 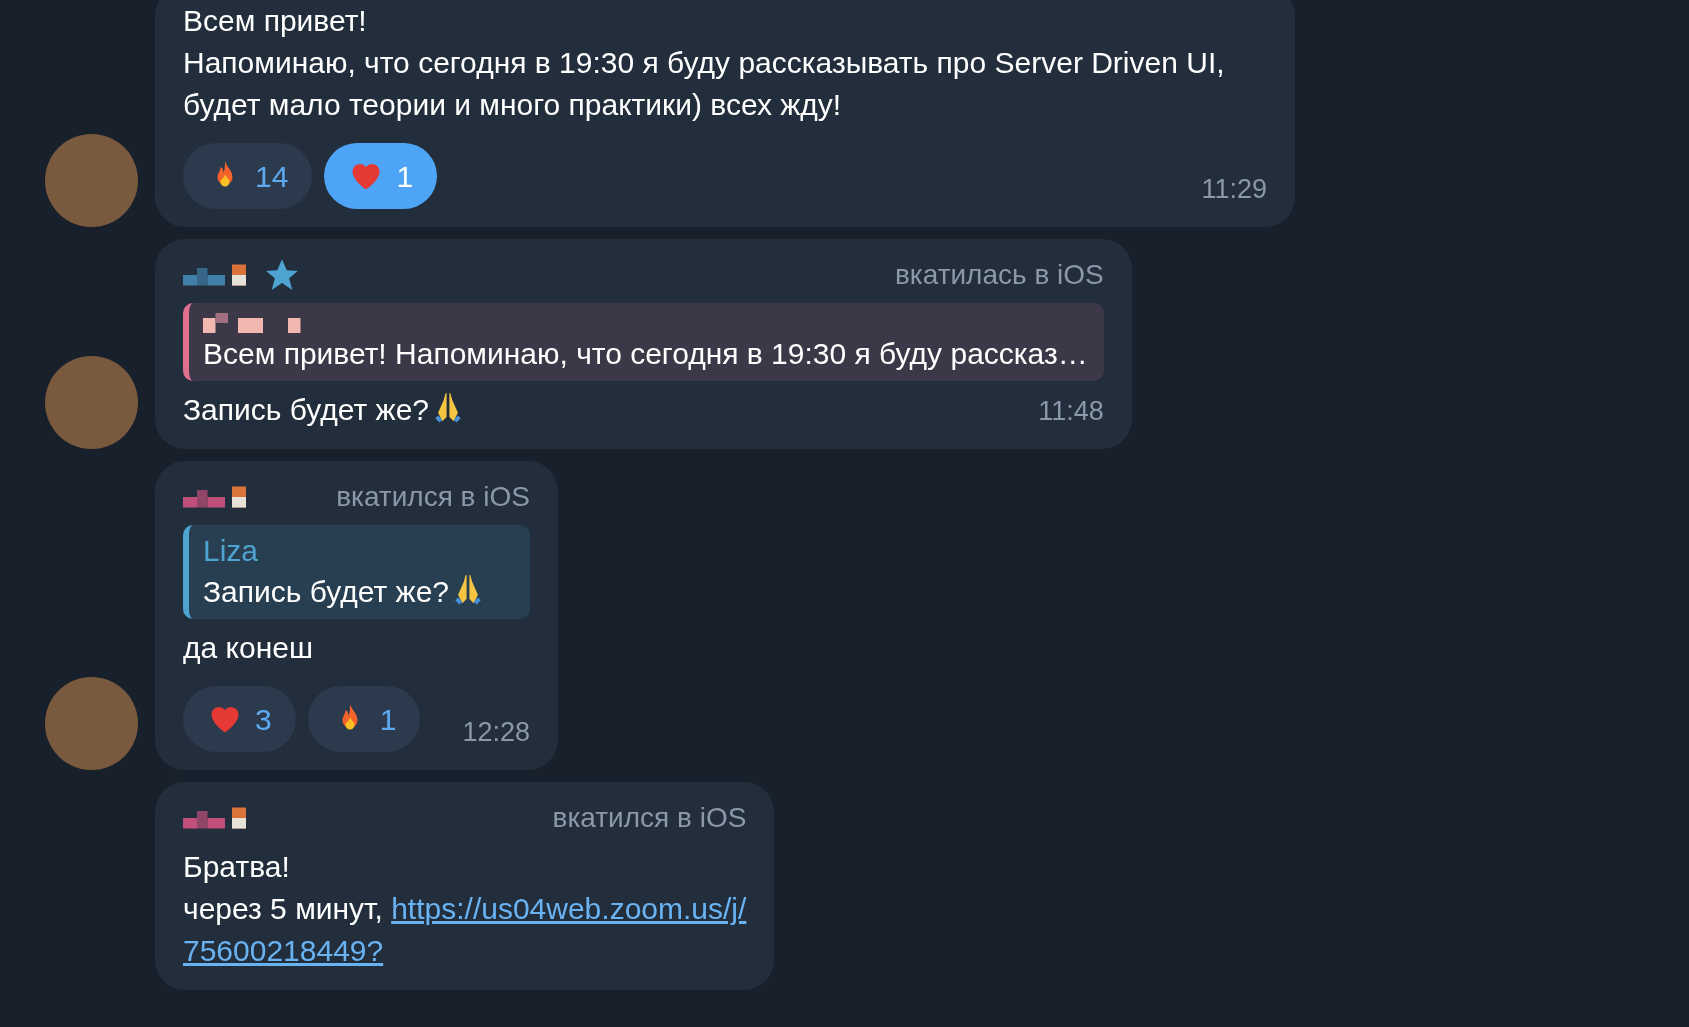 I want to click on reply-author: Liza, so click(x=231, y=551).